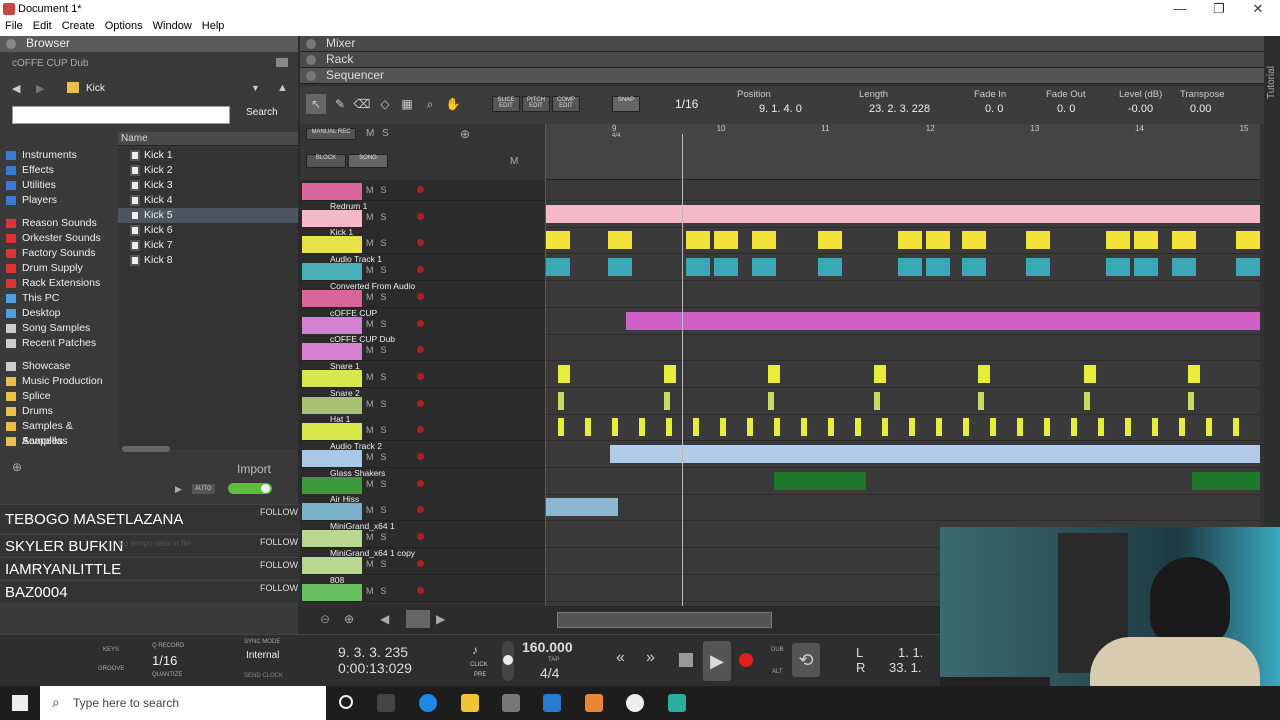 The height and width of the screenshot is (720, 1280). Describe the element at coordinates (208, 155) in the screenshot. I see `file-item: Kick 1` at that location.